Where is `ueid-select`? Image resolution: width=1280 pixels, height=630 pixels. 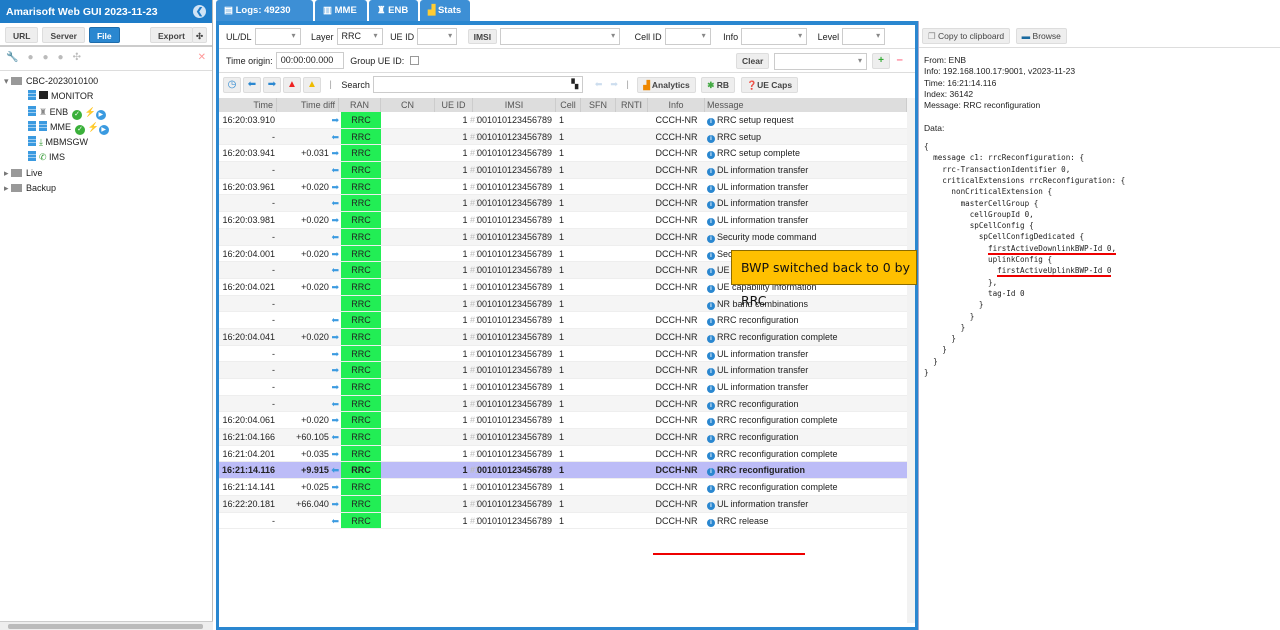
ueid-select is located at coordinates (437, 36).